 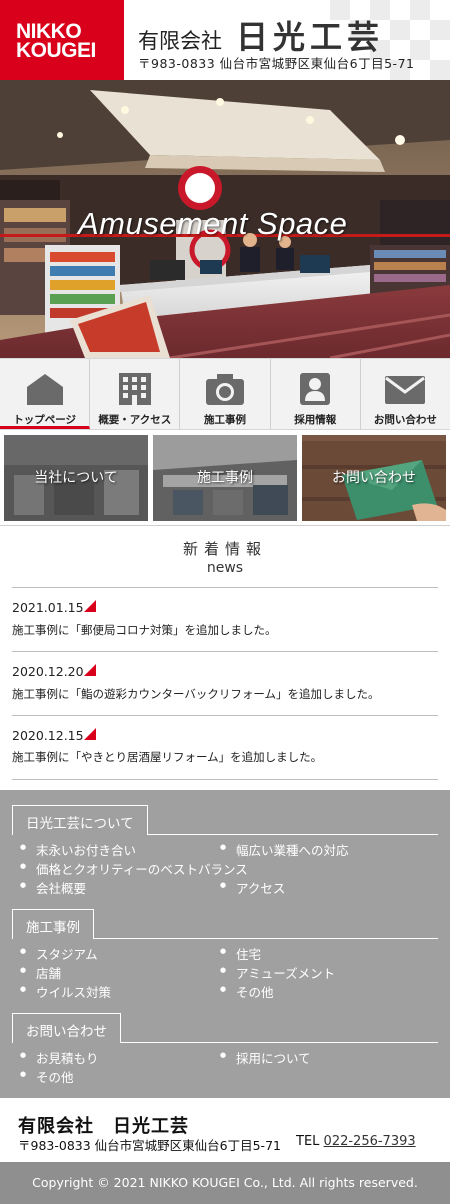 What do you see at coordinates (225, 420) in the screenshot?
I see `nav-label-works: 施工事例` at bounding box center [225, 420].